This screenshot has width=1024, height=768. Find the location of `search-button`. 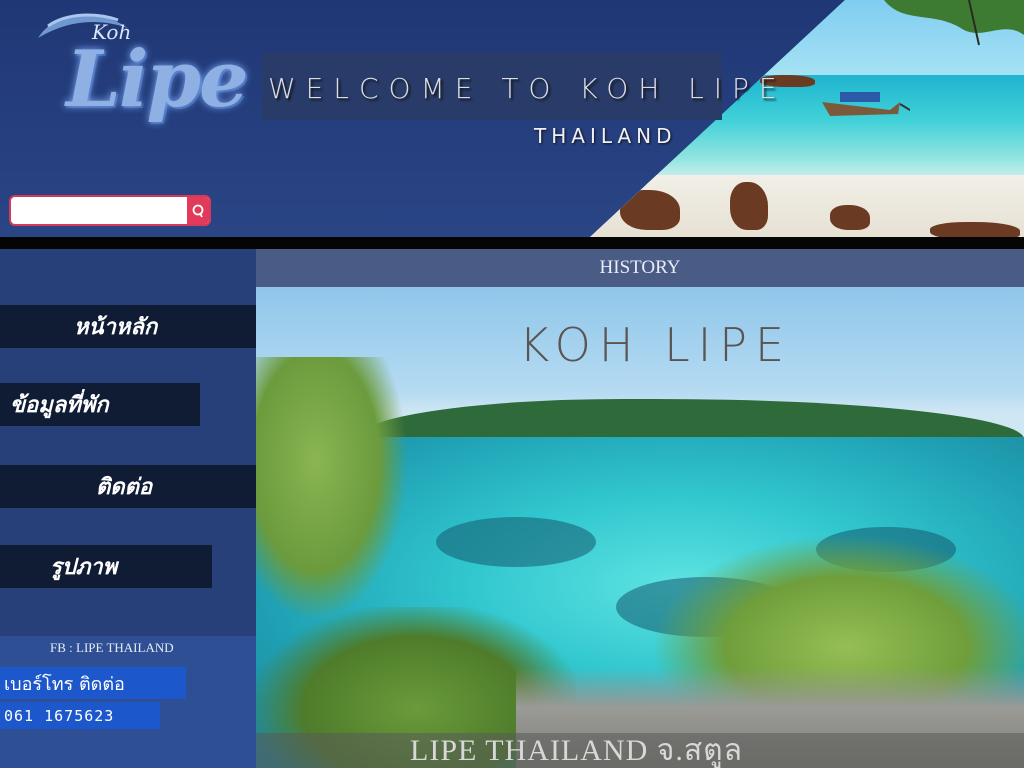

search-button is located at coordinates (198, 210).